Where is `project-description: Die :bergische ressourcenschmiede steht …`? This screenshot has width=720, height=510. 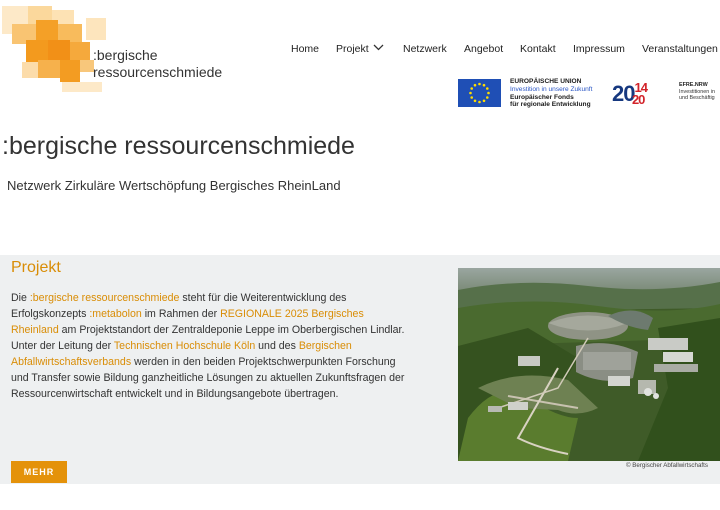
project-description: Die :bergische ressourcenschmiede steht … is located at coordinates (208, 346).